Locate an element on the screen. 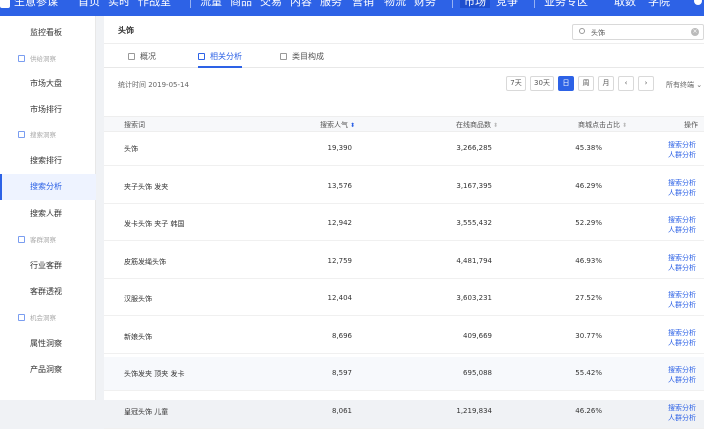 The width and height of the screenshot is (704, 429). cell-click-ratio: 52.29% is located at coordinates (588, 223).